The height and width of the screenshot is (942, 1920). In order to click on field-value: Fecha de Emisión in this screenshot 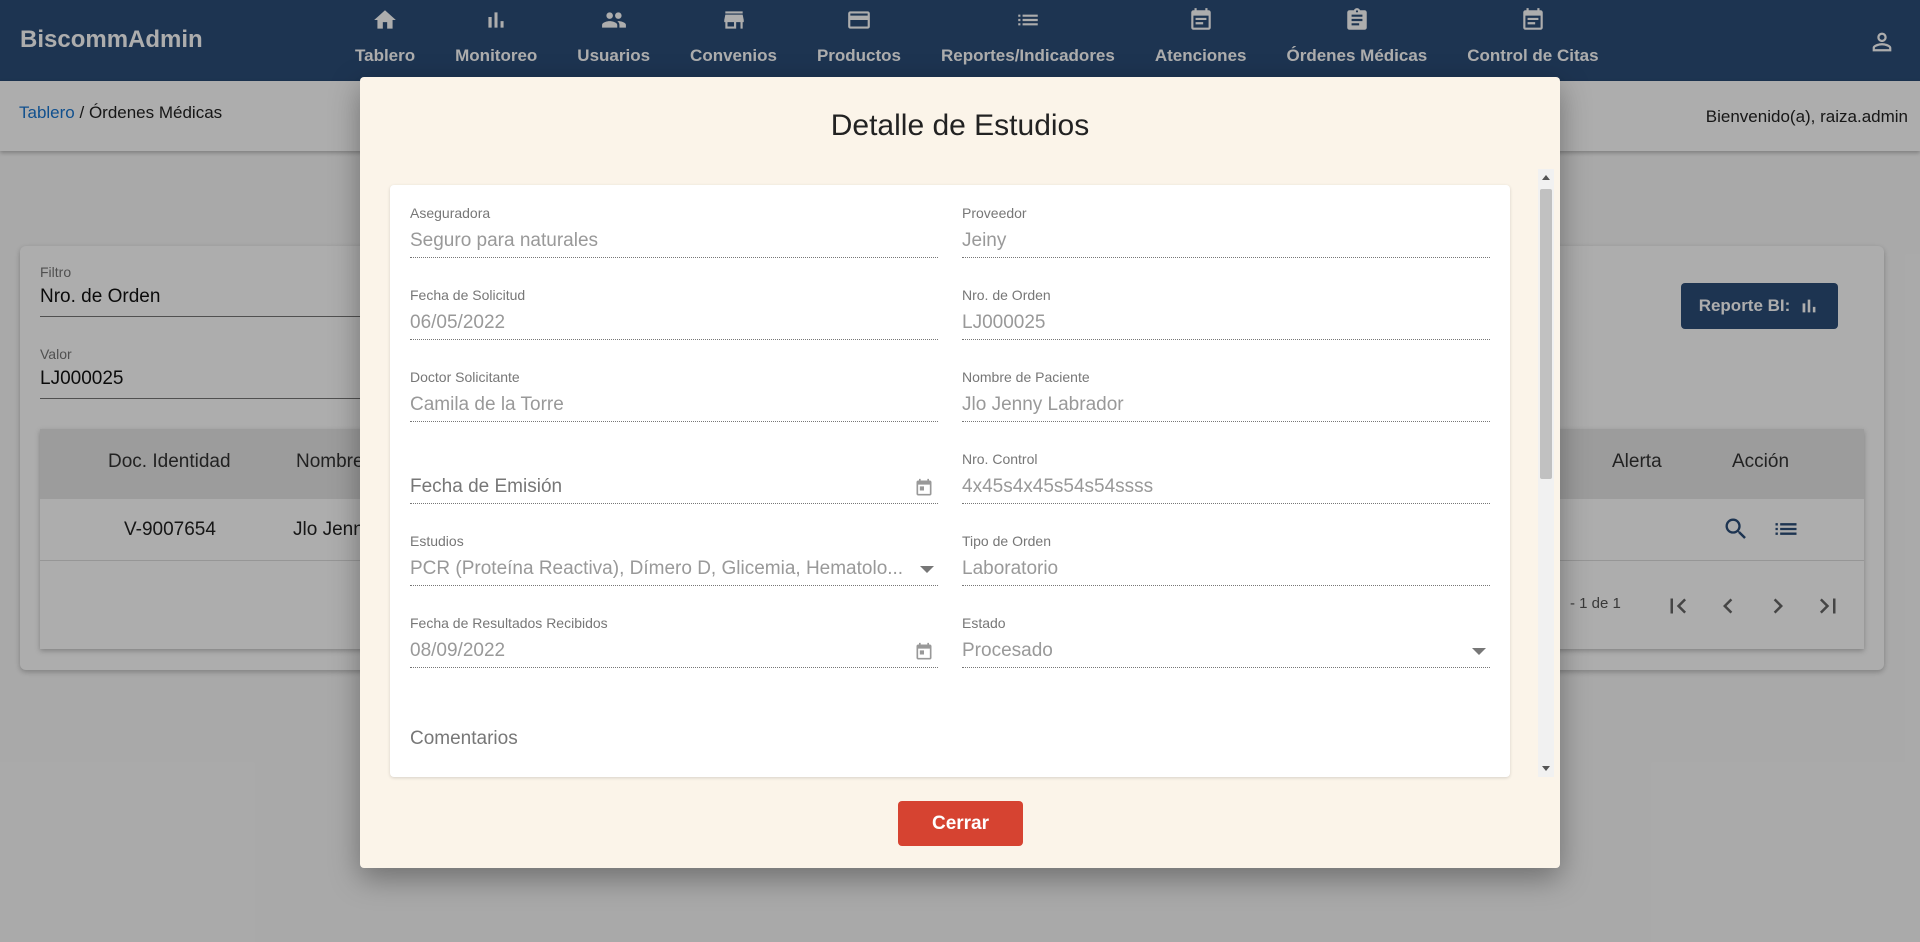, I will do `click(486, 486)`.